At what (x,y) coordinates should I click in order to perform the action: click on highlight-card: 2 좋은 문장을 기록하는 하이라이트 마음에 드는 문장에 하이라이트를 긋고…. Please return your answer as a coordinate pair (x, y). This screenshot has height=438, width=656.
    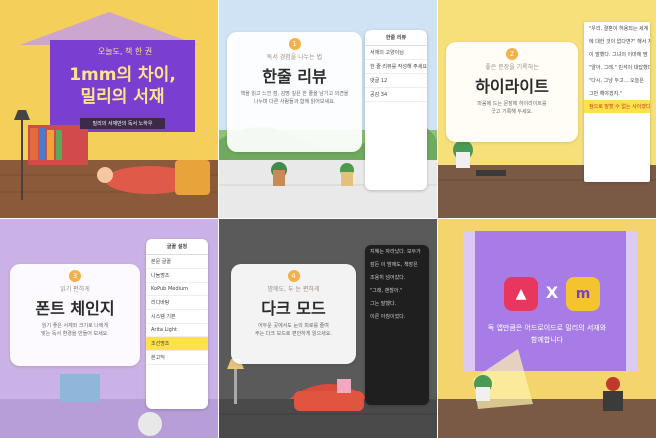
    Looking at the image, I should click on (512, 92).